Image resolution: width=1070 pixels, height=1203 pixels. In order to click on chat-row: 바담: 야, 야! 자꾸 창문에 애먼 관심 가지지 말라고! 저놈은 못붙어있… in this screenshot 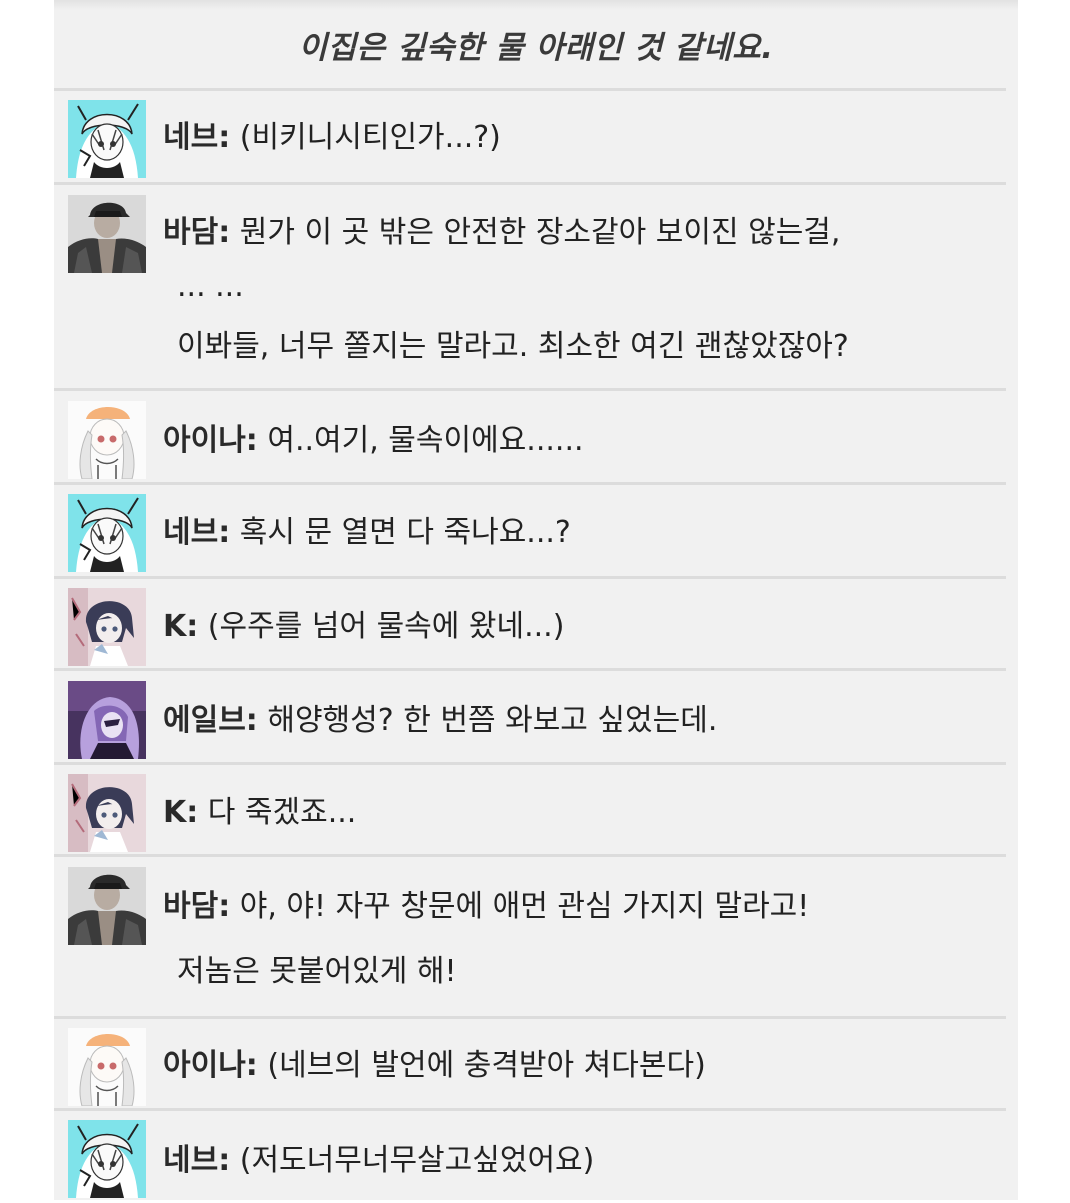, I will do `click(530, 935)`.